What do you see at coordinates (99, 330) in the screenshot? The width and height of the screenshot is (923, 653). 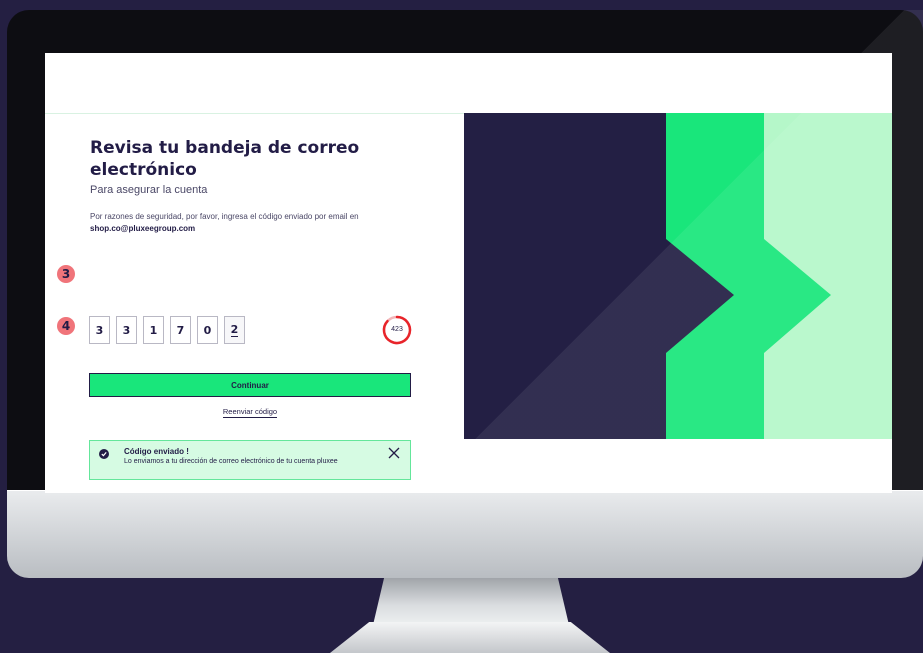 I see `code-digit-1: 3` at bounding box center [99, 330].